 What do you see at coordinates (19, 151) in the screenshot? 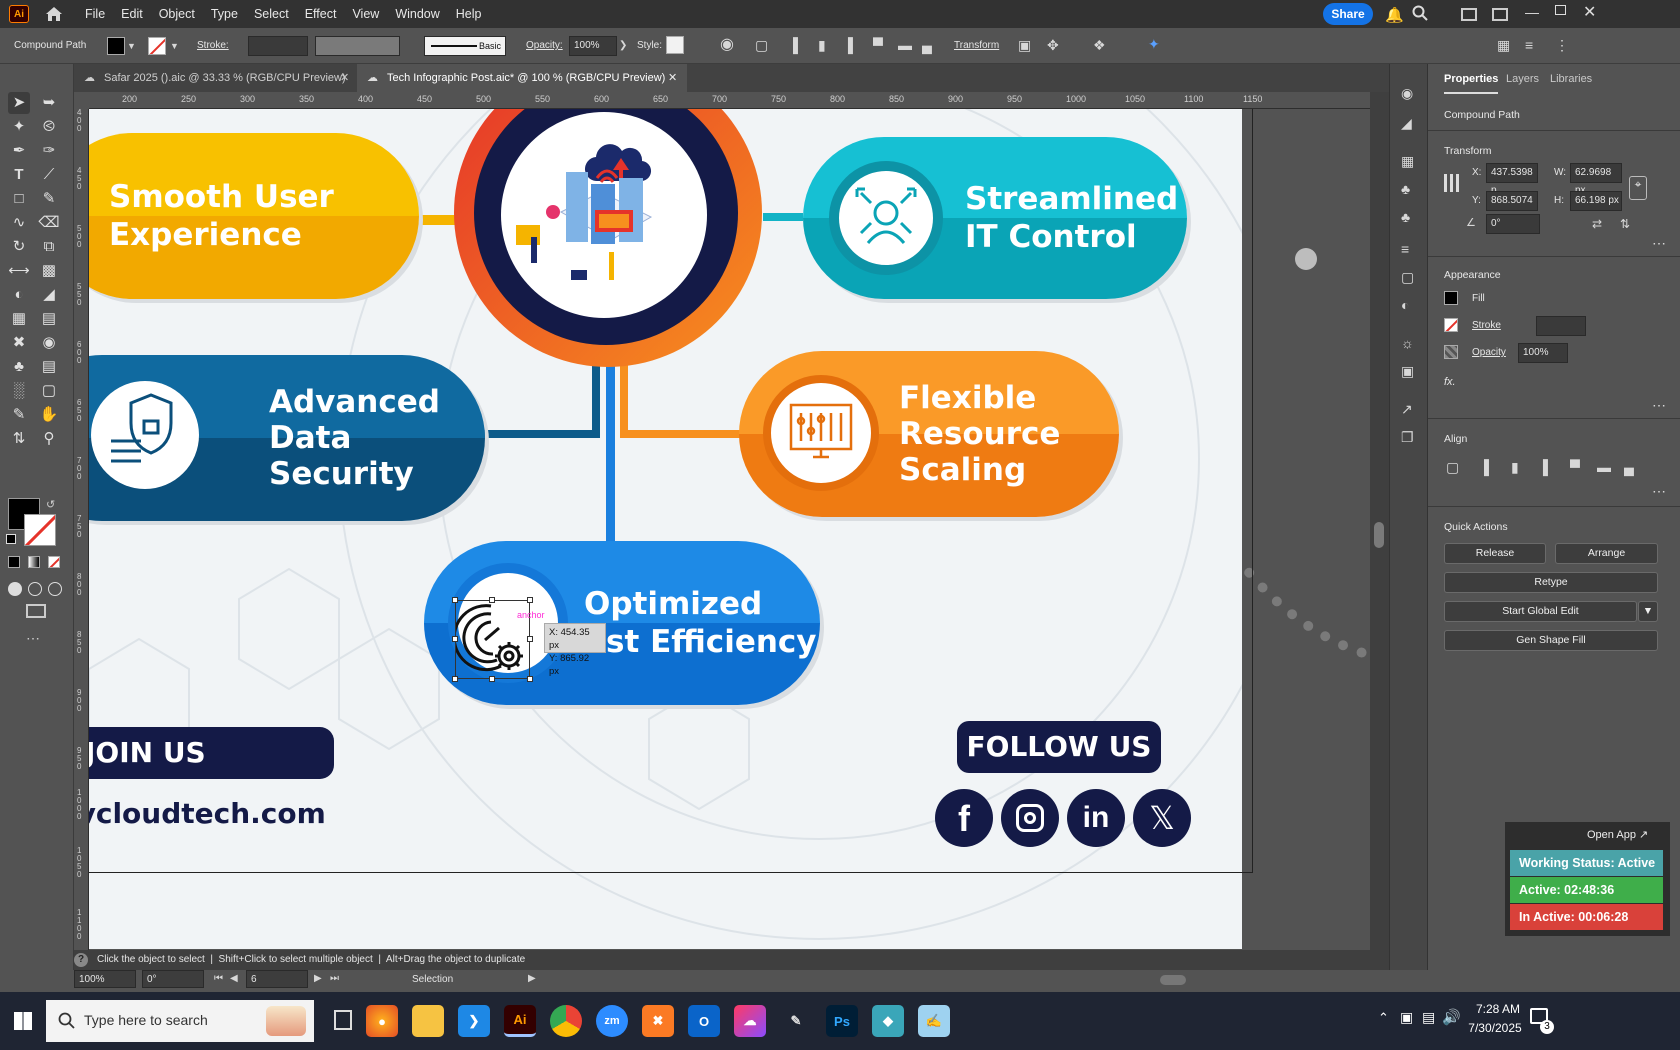
I see `pen-tool-icon: ✒` at bounding box center [19, 151].